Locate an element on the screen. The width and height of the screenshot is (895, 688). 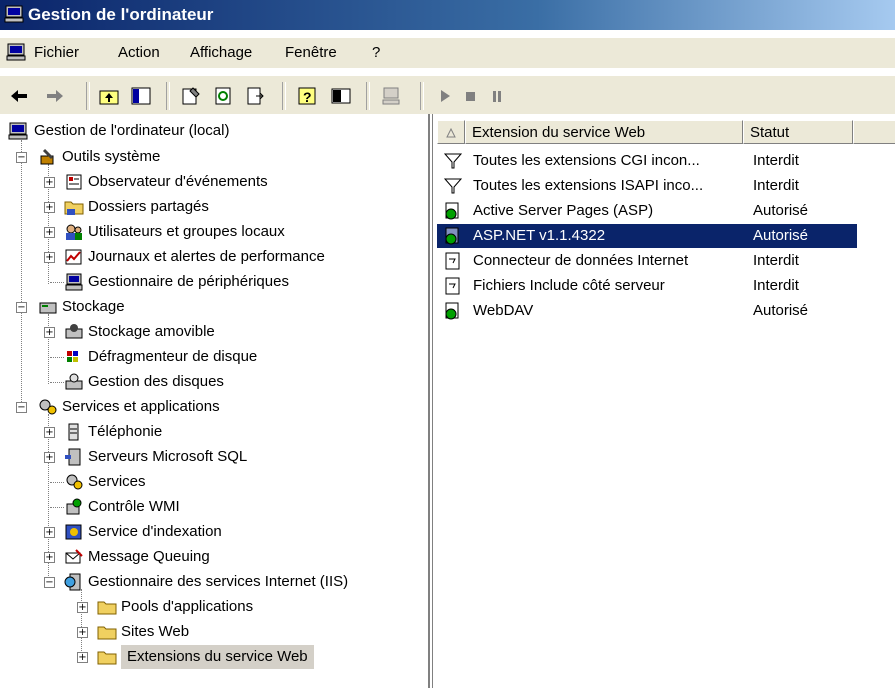
shared-folder-icon is located at coordinates (74, 208).